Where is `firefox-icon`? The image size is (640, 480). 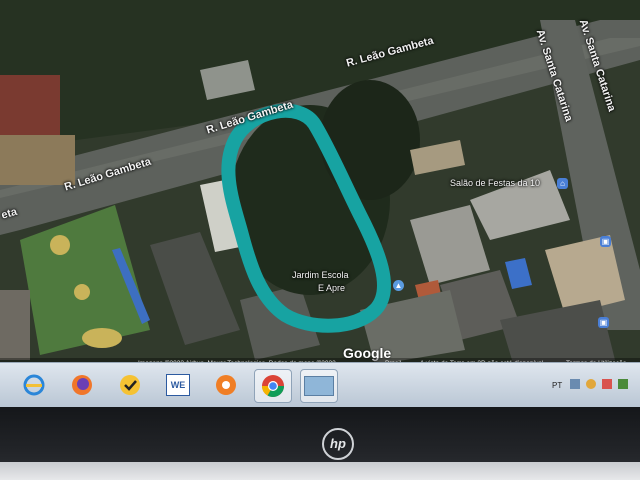
firefox-icon is located at coordinates (82, 385).